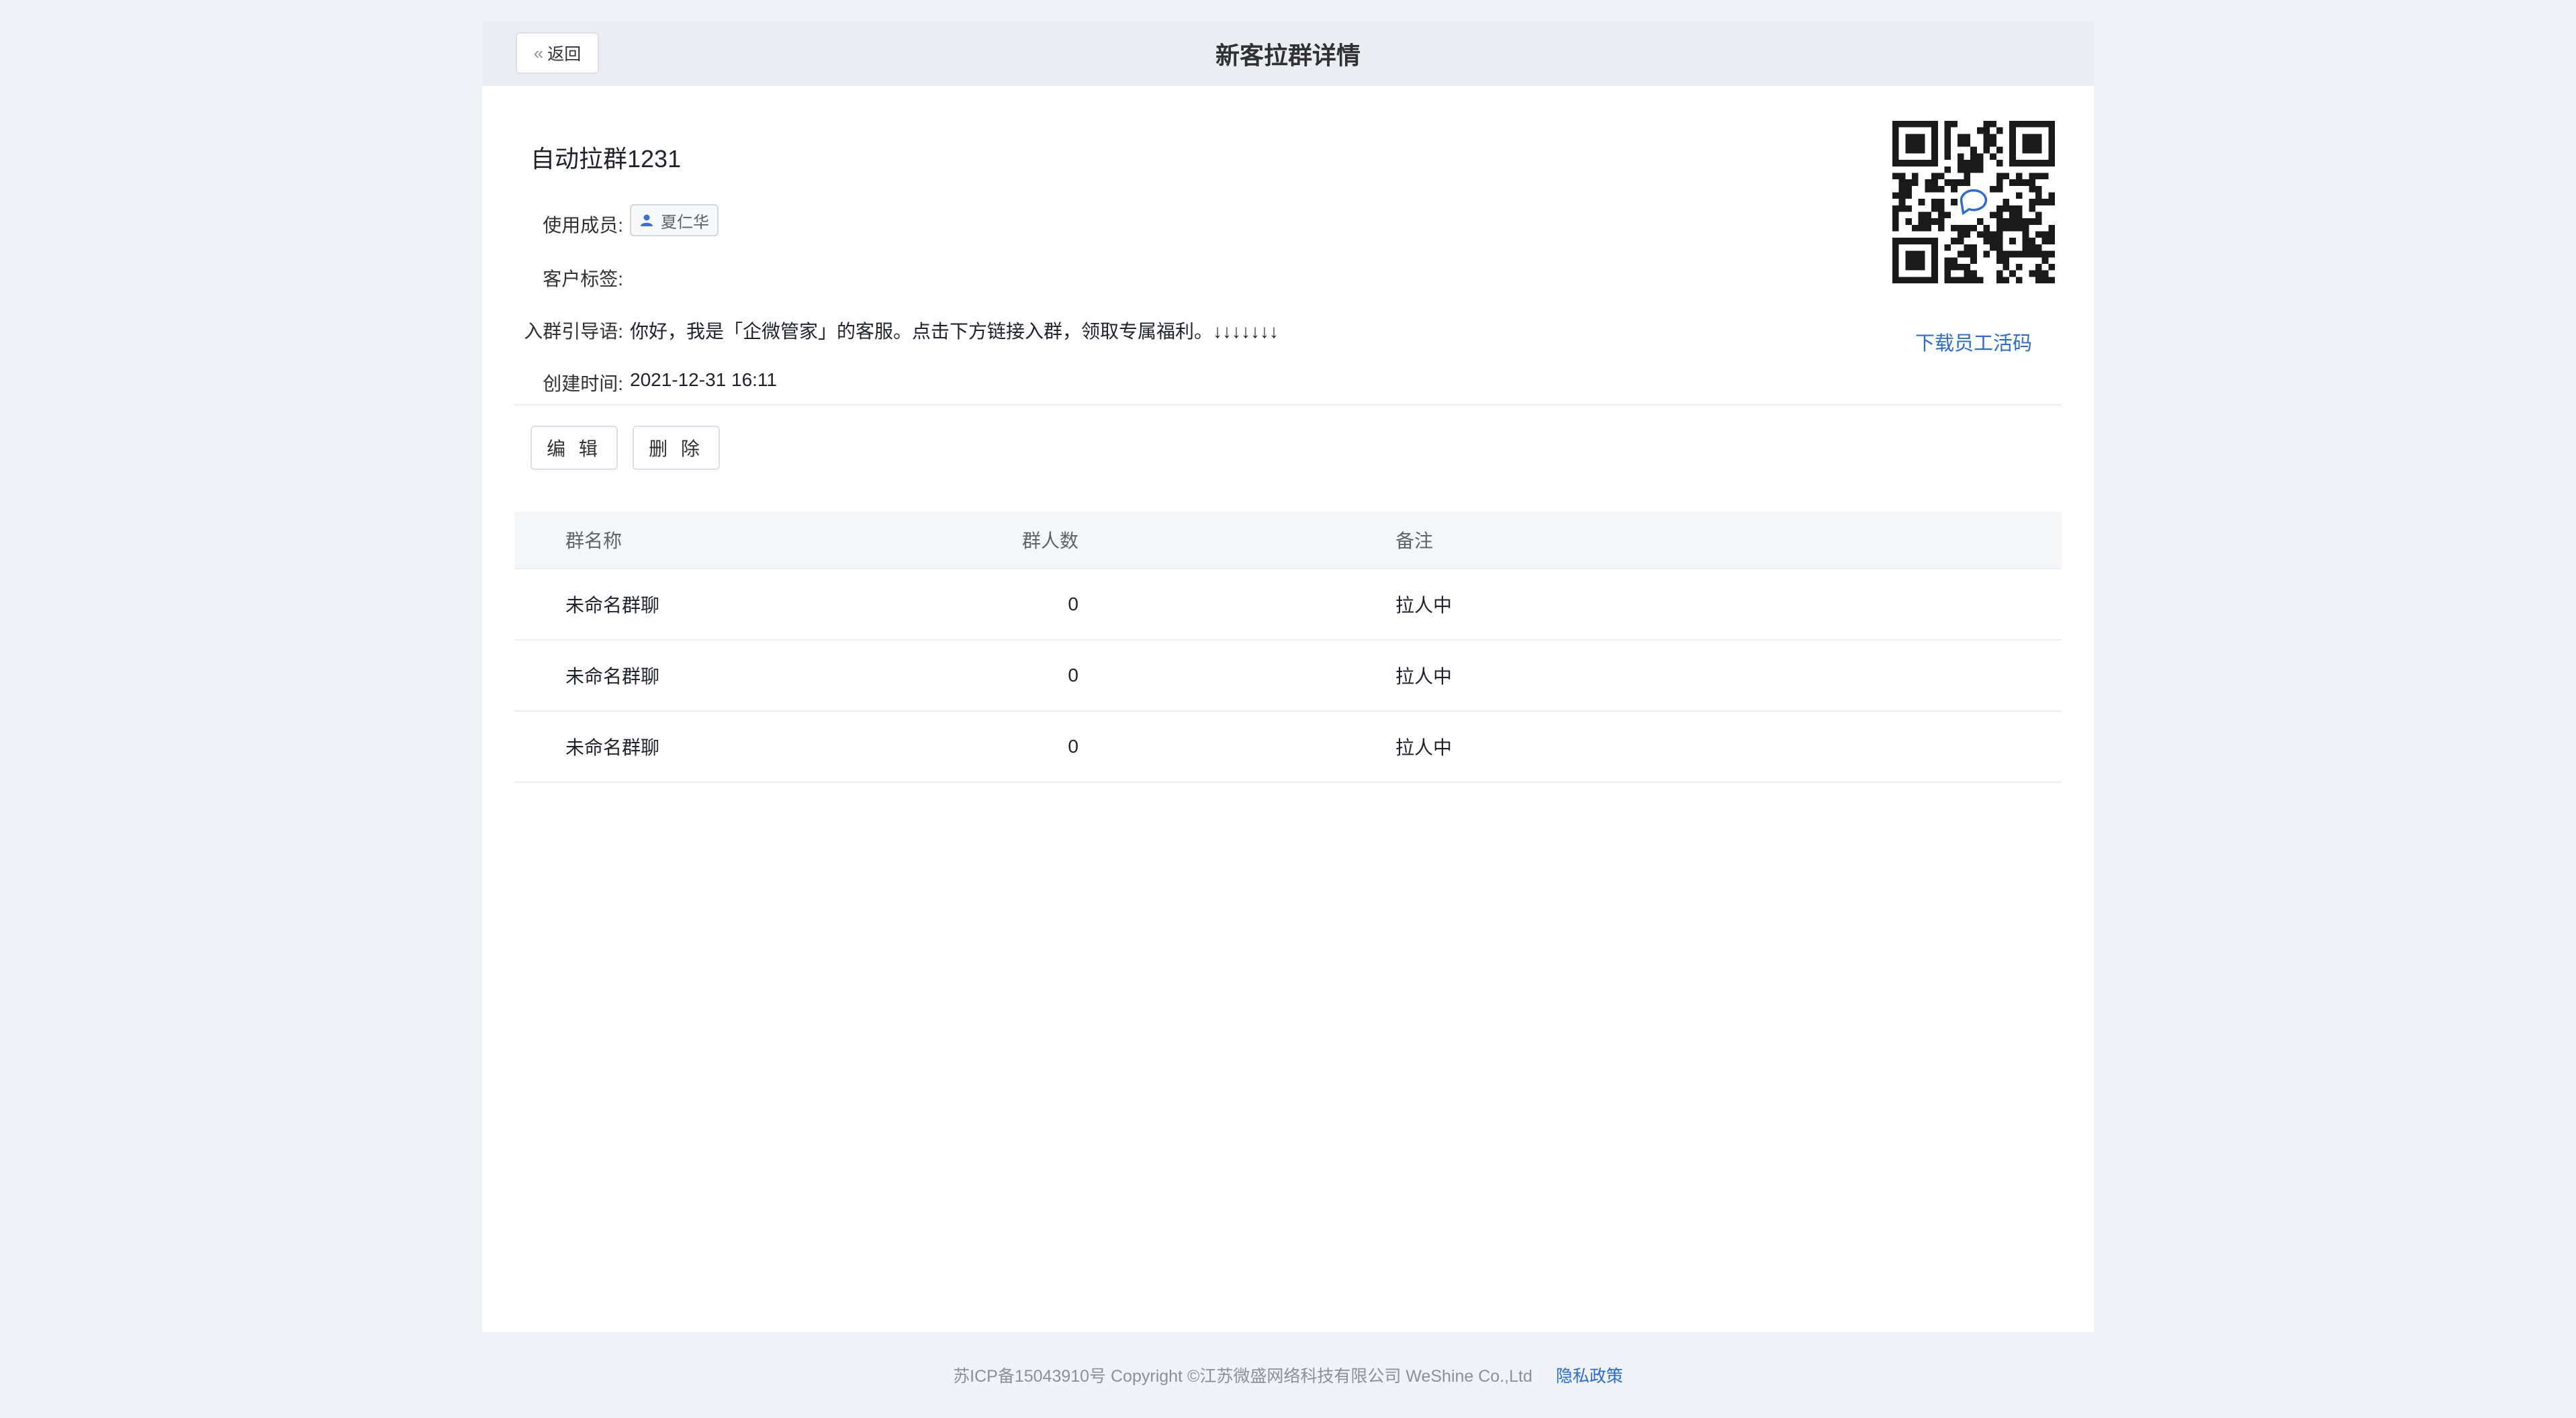 This screenshot has height=1418, width=2576. I want to click on edit-button: 编 辑, so click(574, 448).